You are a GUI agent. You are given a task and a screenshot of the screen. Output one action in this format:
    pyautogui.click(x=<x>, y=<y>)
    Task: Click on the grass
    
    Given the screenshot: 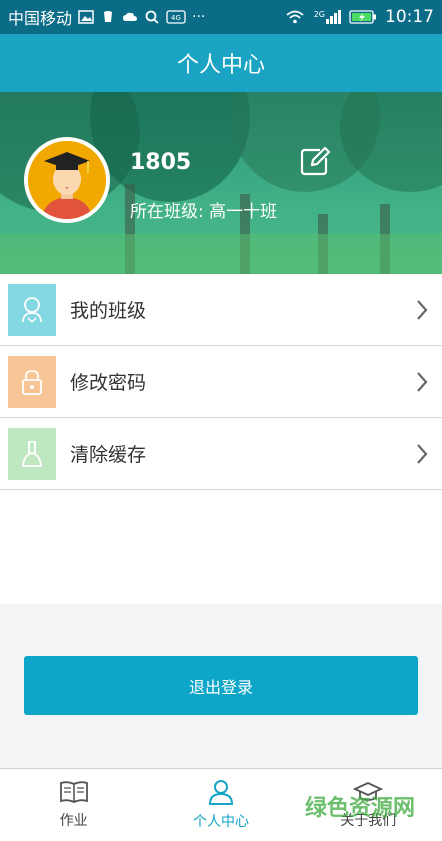 What is the action you would take?
    pyautogui.click(x=221, y=254)
    